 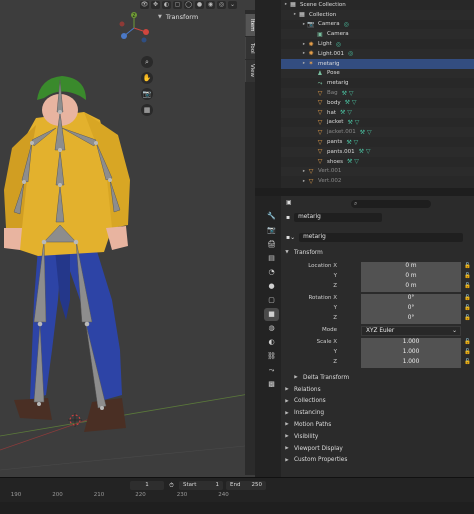 What do you see at coordinates (411, 343) in the screenshot?
I see `scale-x-field: 1.000` at bounding box center [411, 343].